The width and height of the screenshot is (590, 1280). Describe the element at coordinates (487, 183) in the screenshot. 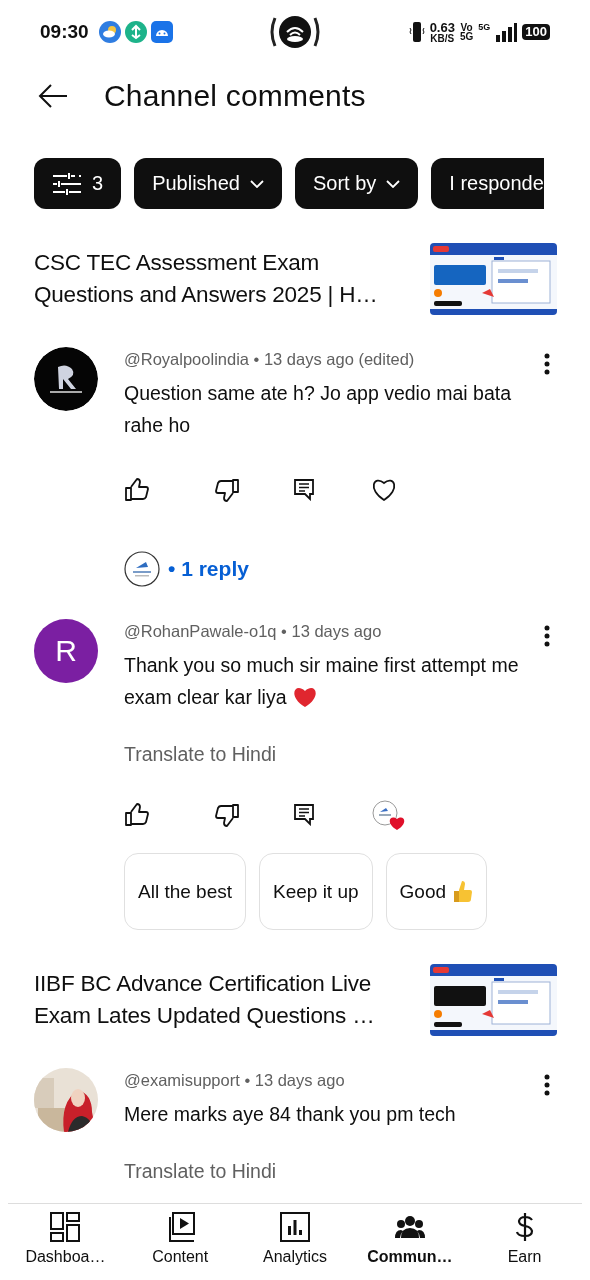

I see `filter-chip: I responde` at that location.